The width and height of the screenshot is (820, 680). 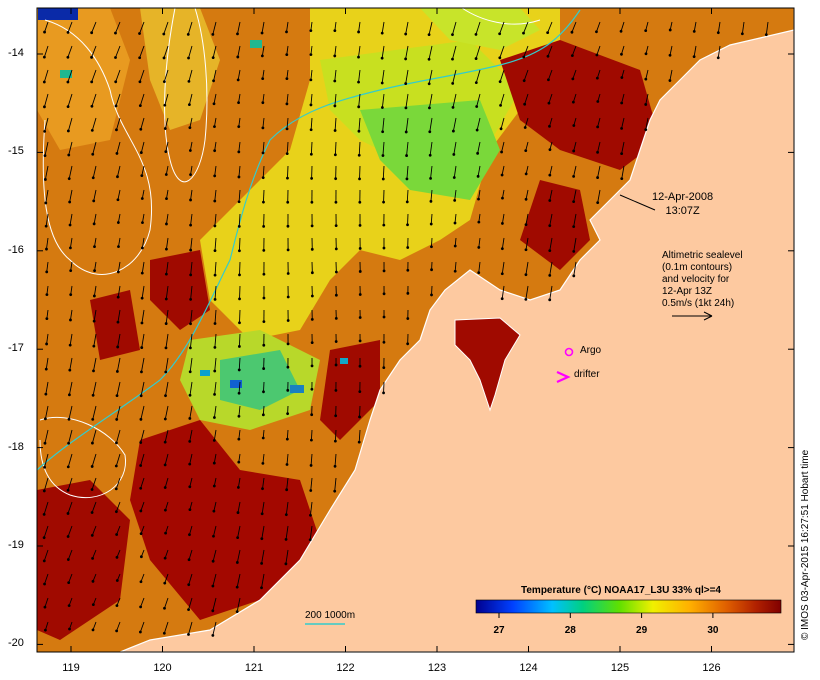 I want to click on lat-tick-label: -20, so click(x=16, y=643).